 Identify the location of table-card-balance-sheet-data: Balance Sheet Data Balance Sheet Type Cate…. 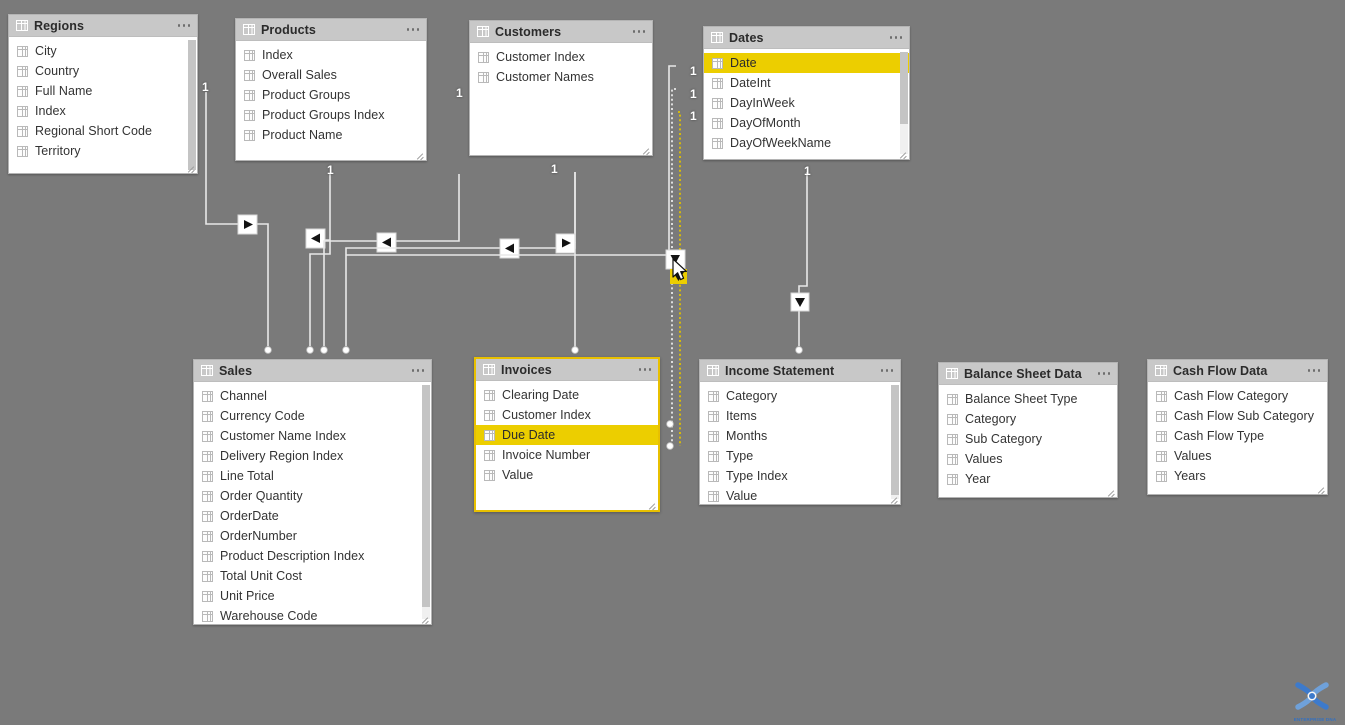
(1028, 430).